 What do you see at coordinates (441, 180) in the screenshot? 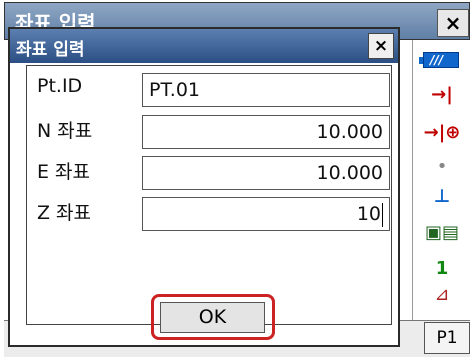
I see `status-sidebar: /// →| →|⊕ • ⊥ ▣▤ 1 ⊿` at bounding box center [441, 180].